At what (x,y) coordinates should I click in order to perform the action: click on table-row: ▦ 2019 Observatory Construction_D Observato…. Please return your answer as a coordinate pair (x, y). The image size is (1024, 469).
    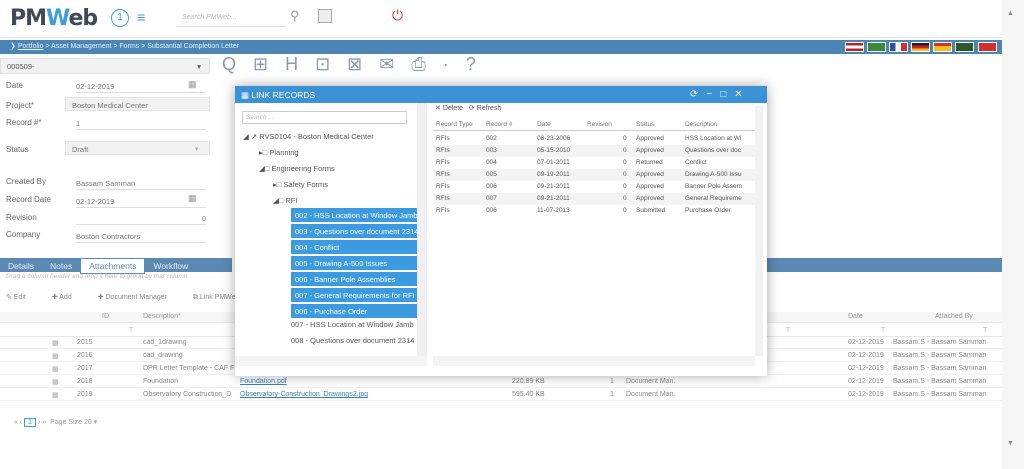
    Looking at the image, I should click on (501, 395).